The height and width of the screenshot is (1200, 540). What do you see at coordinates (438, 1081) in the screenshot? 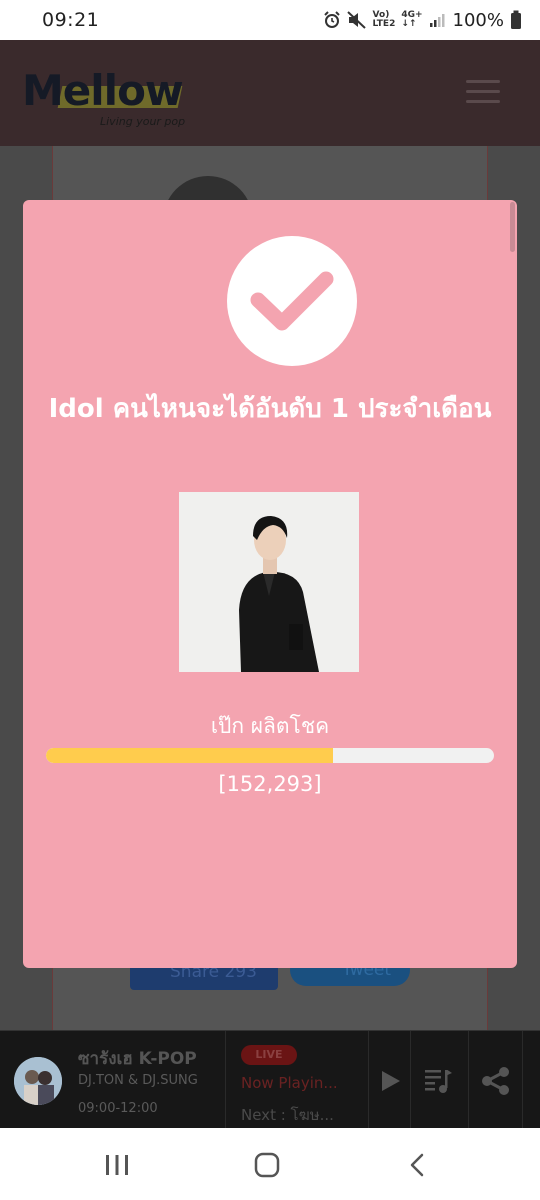
I see `playlist-icon` at bounding box center [438, 1081].